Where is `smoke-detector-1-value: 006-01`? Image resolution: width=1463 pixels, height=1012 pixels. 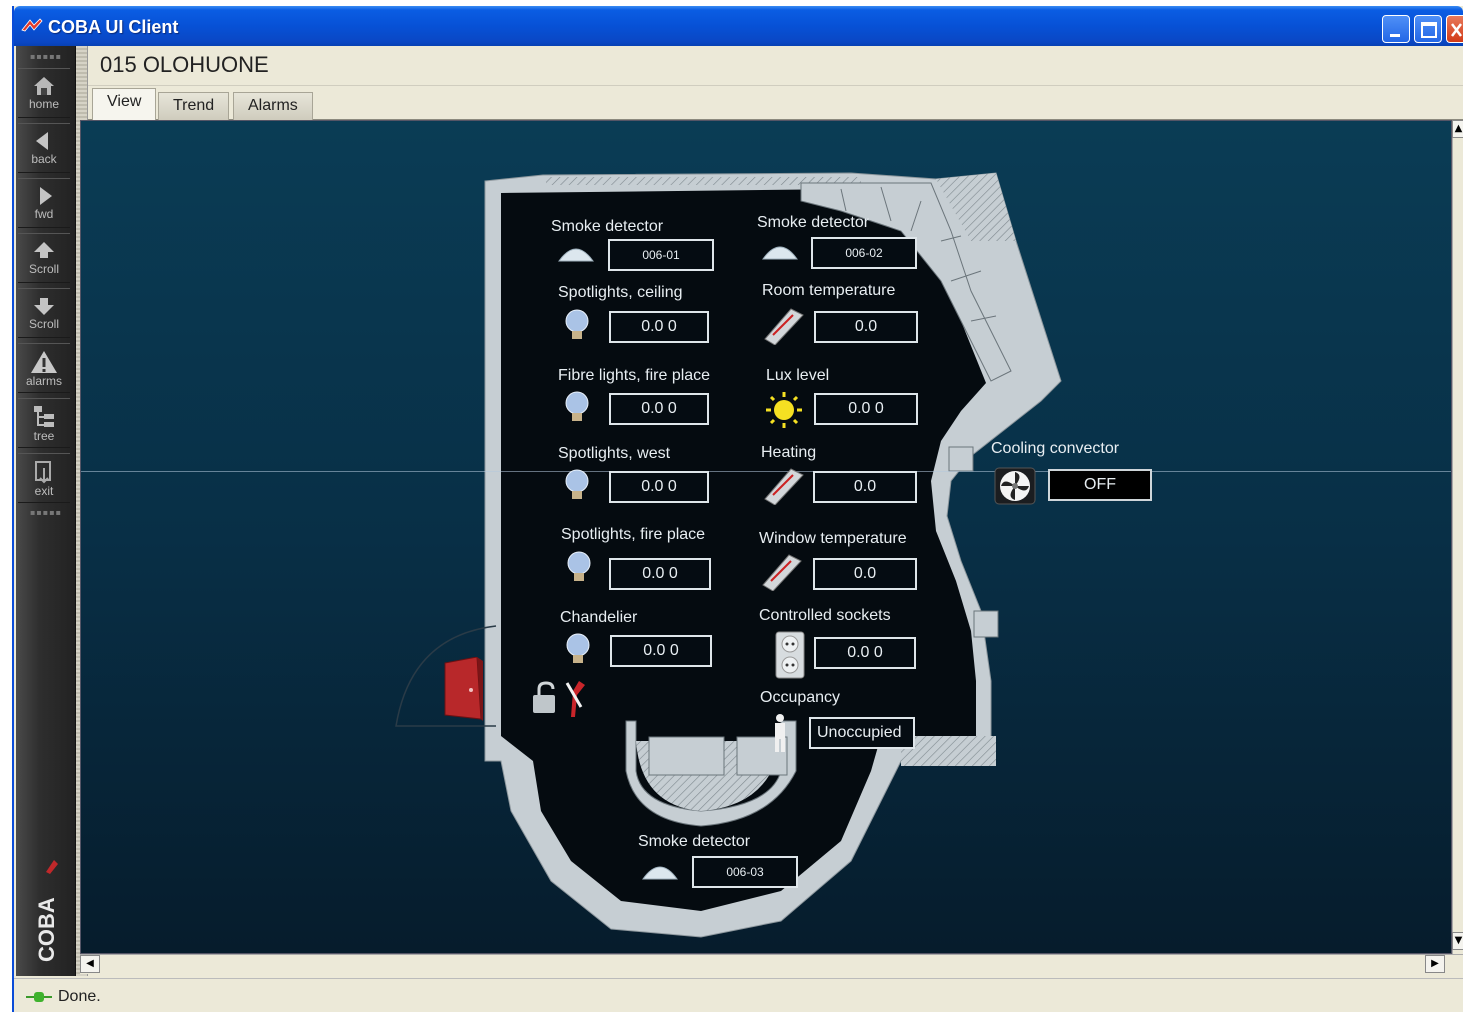 smoke-detector-1-value: 006-01 is located at coordinates (661, 255).